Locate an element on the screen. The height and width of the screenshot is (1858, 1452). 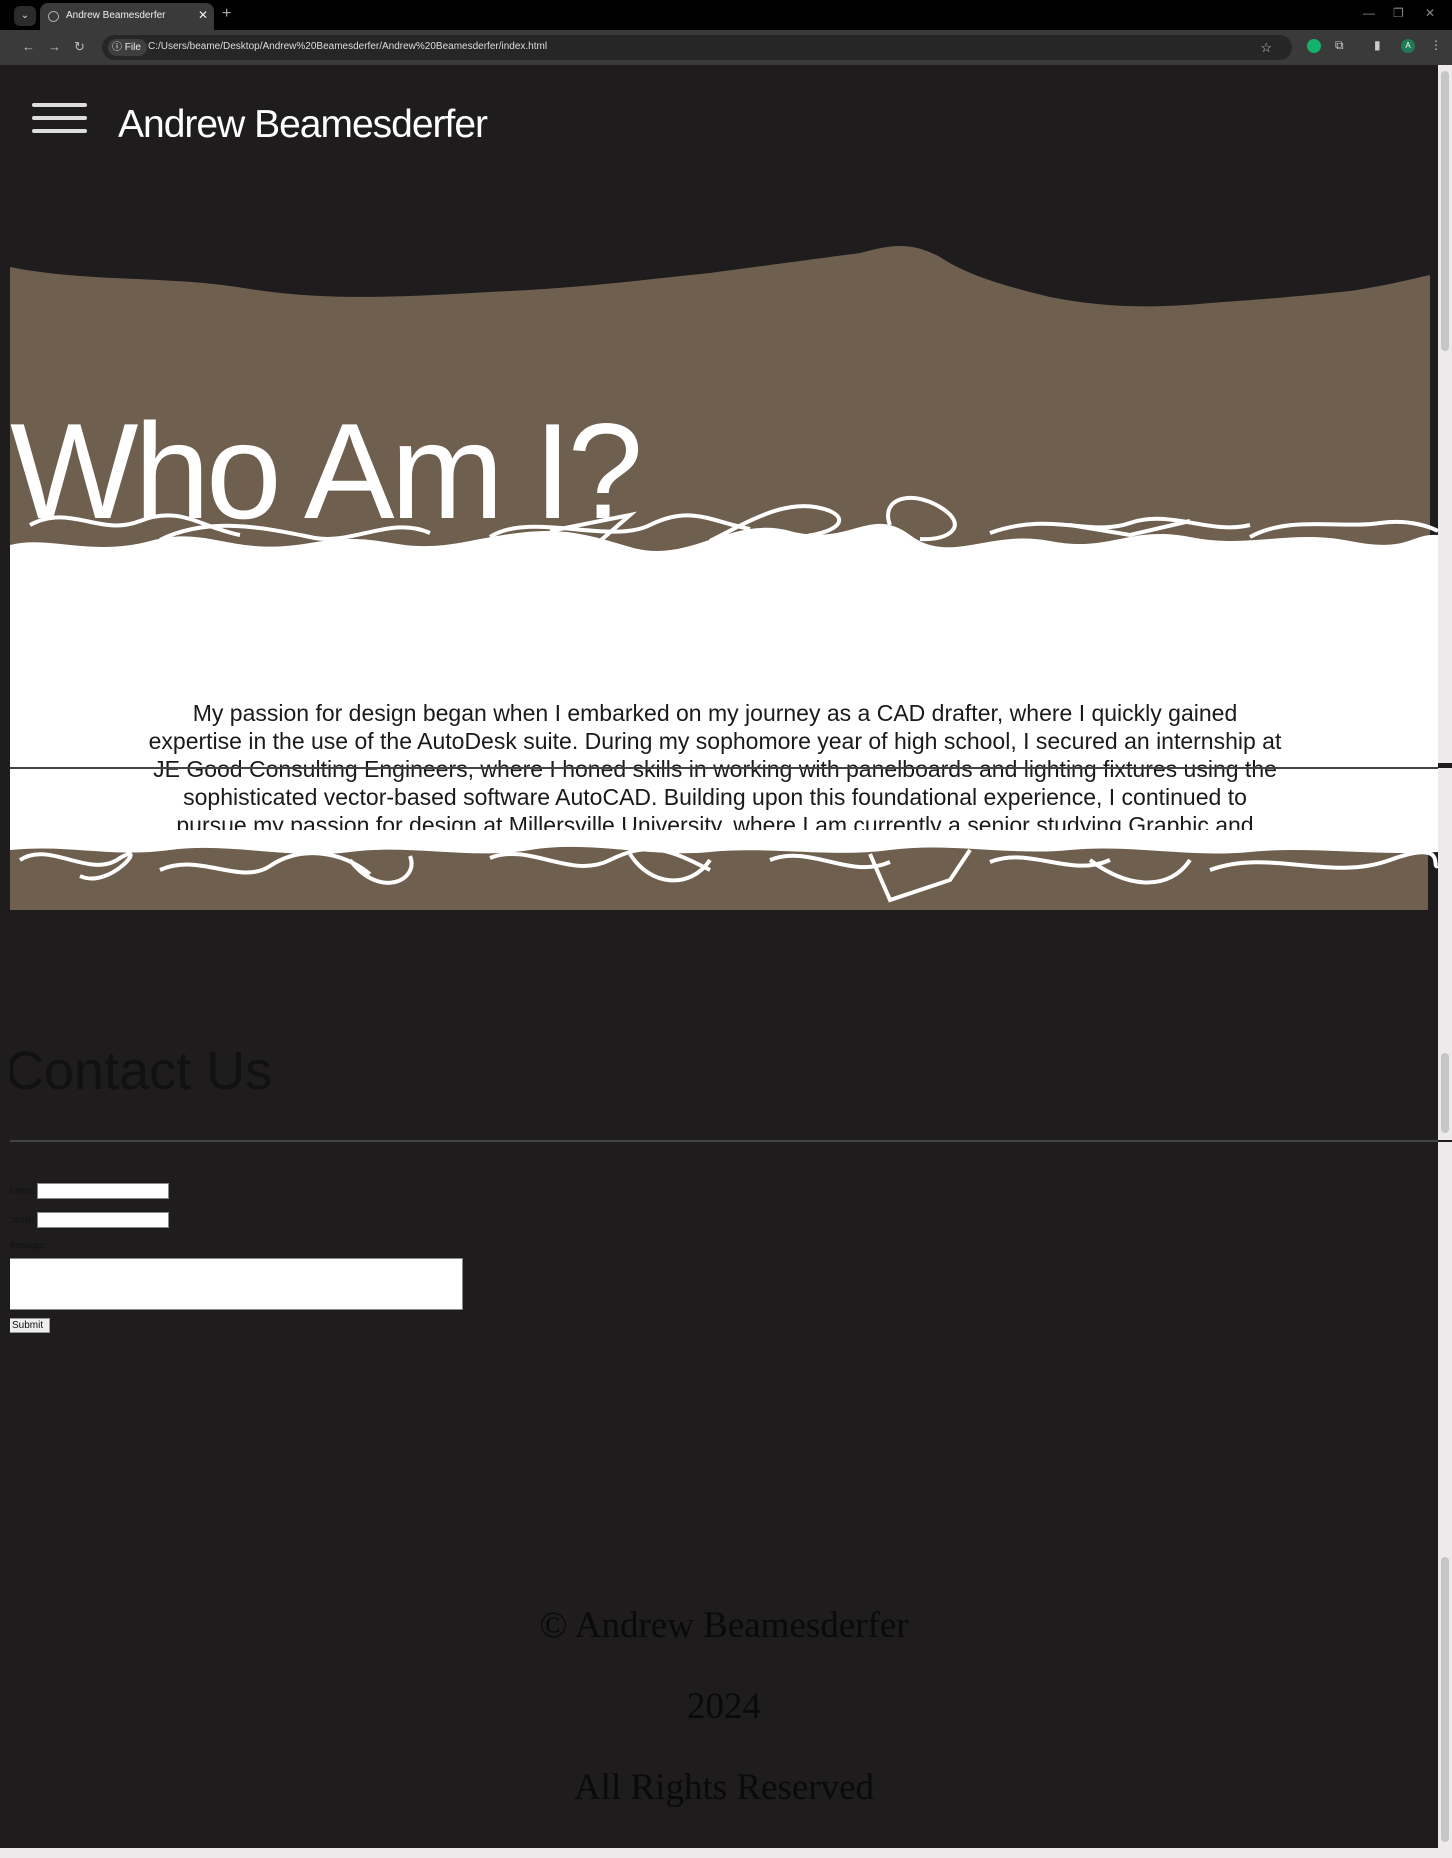
hamburger-menu-icon is located at coordinates (59, 119).